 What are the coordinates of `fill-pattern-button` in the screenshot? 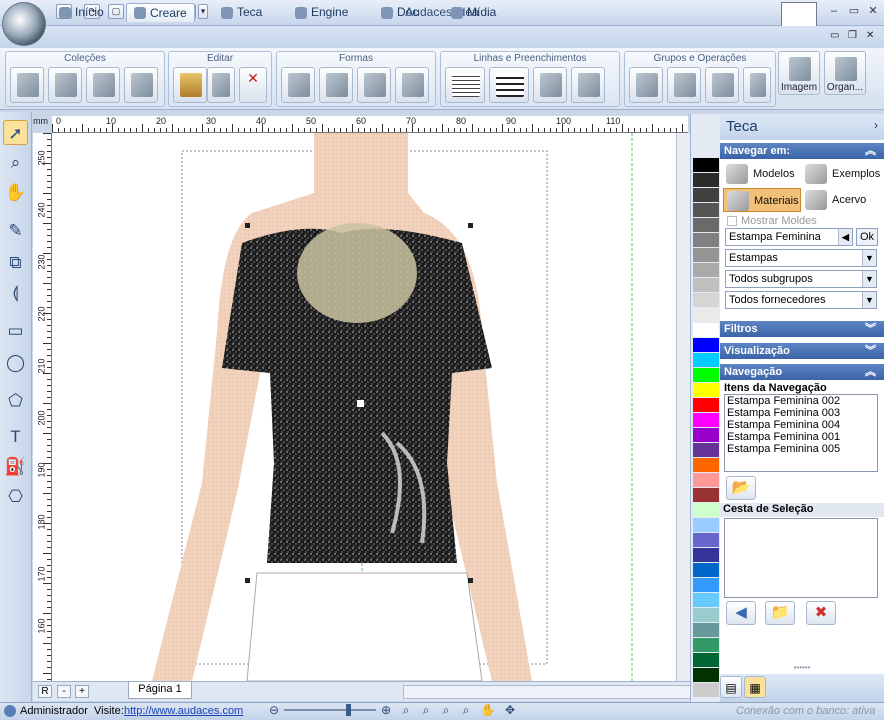 It's located at (588, 85).